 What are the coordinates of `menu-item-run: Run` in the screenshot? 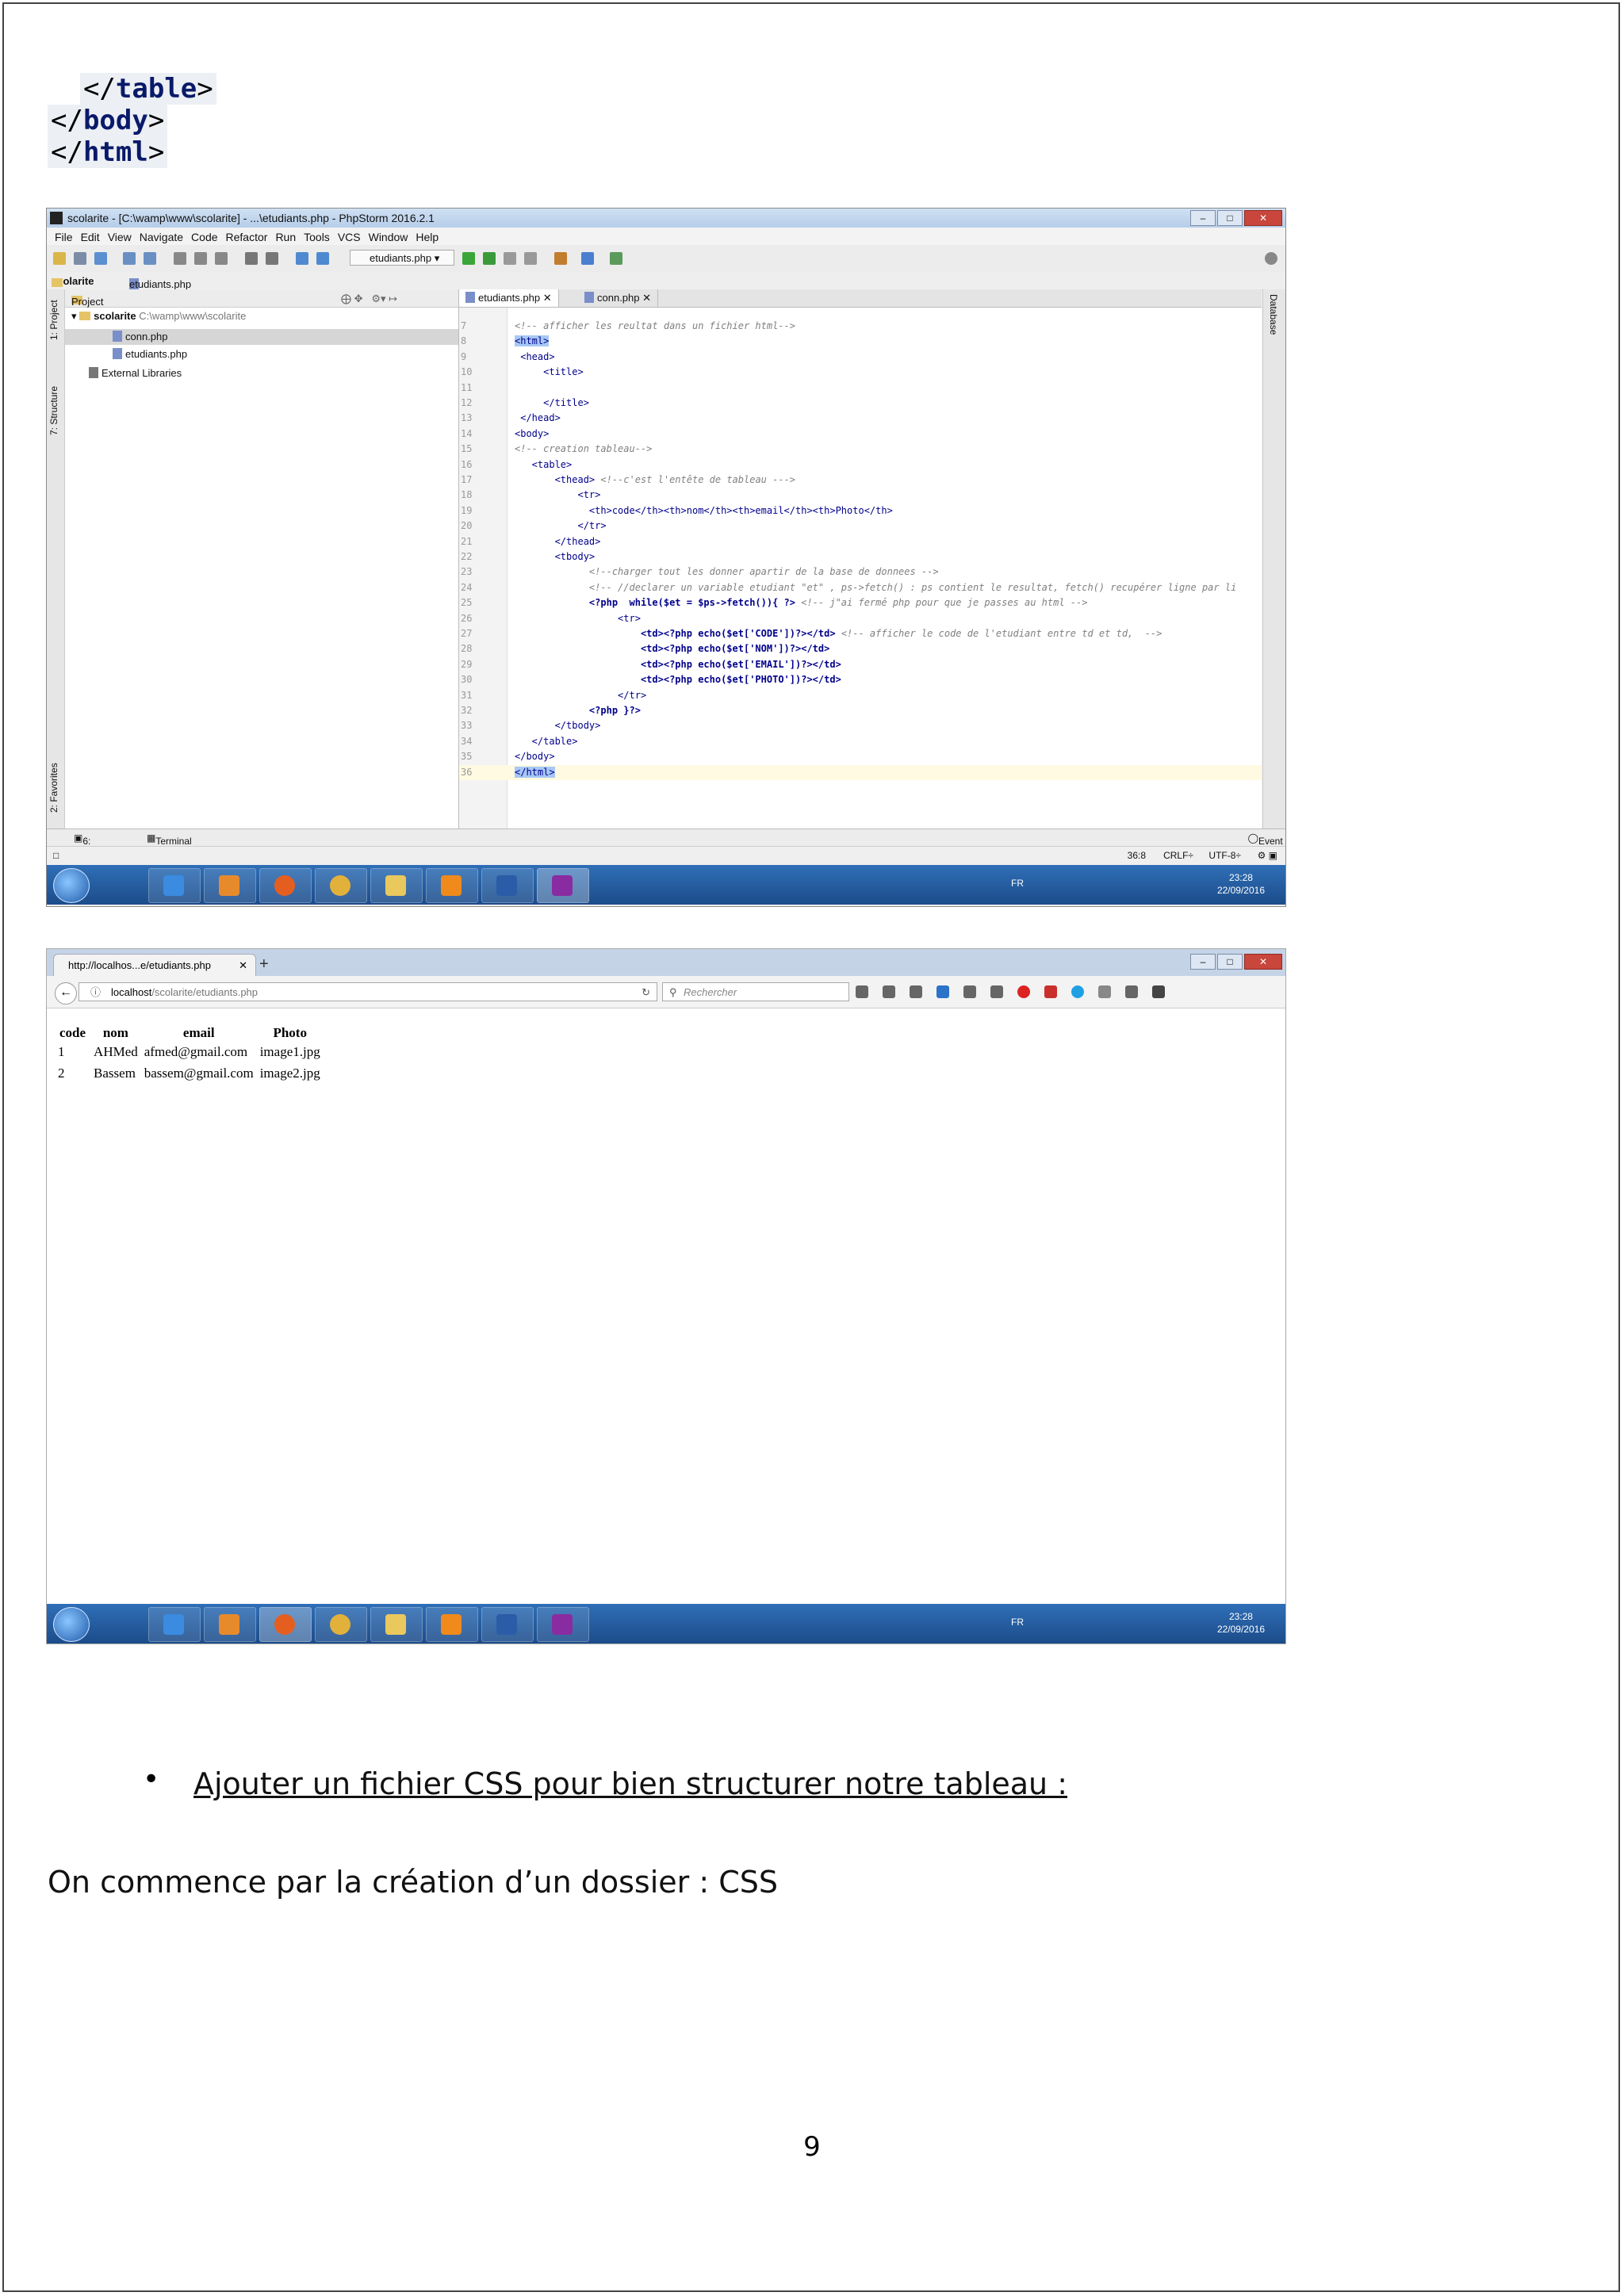 It's located at (285, 237).